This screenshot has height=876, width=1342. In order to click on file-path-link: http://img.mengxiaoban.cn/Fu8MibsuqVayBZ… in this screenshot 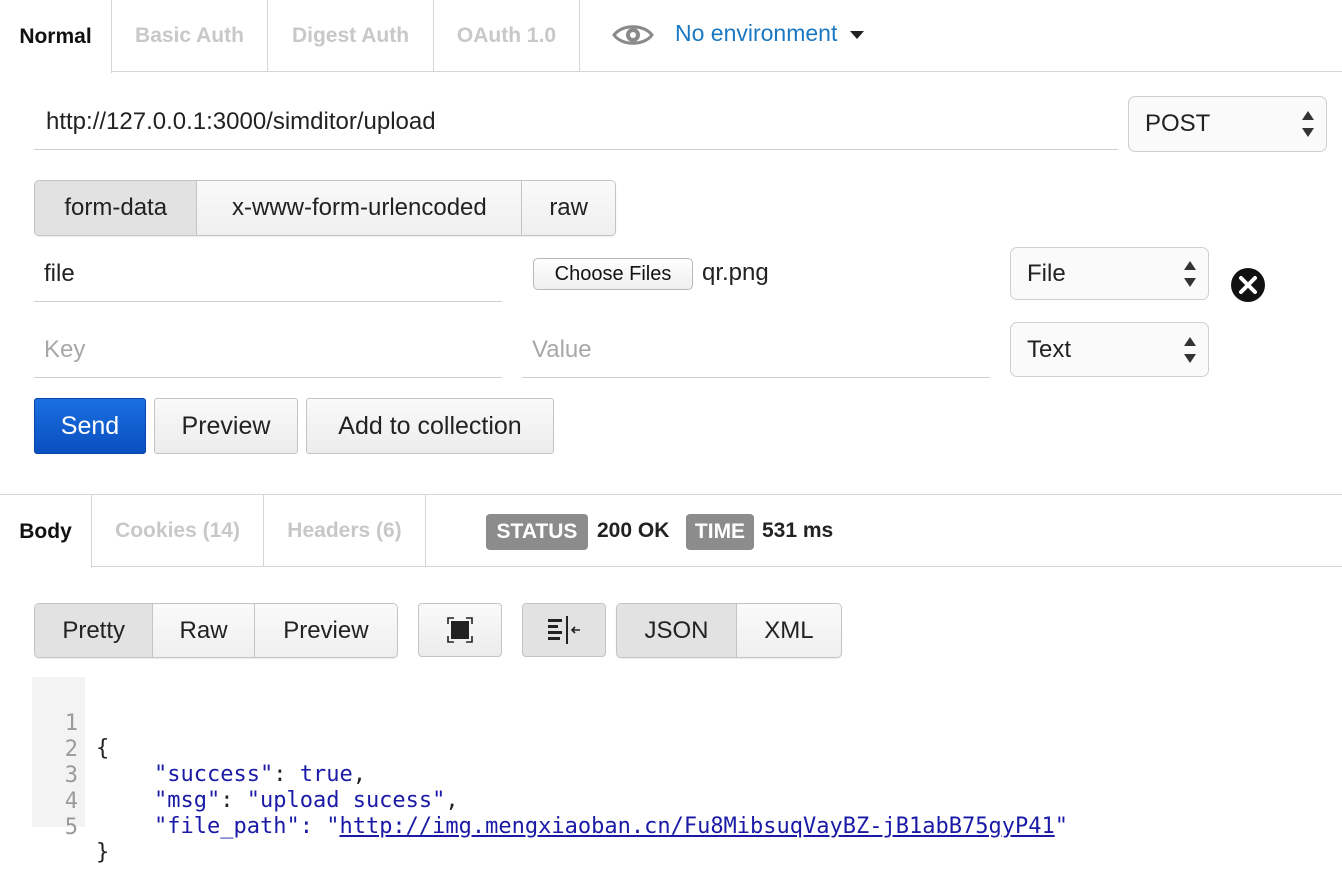, I will do `click(696, 826)`.